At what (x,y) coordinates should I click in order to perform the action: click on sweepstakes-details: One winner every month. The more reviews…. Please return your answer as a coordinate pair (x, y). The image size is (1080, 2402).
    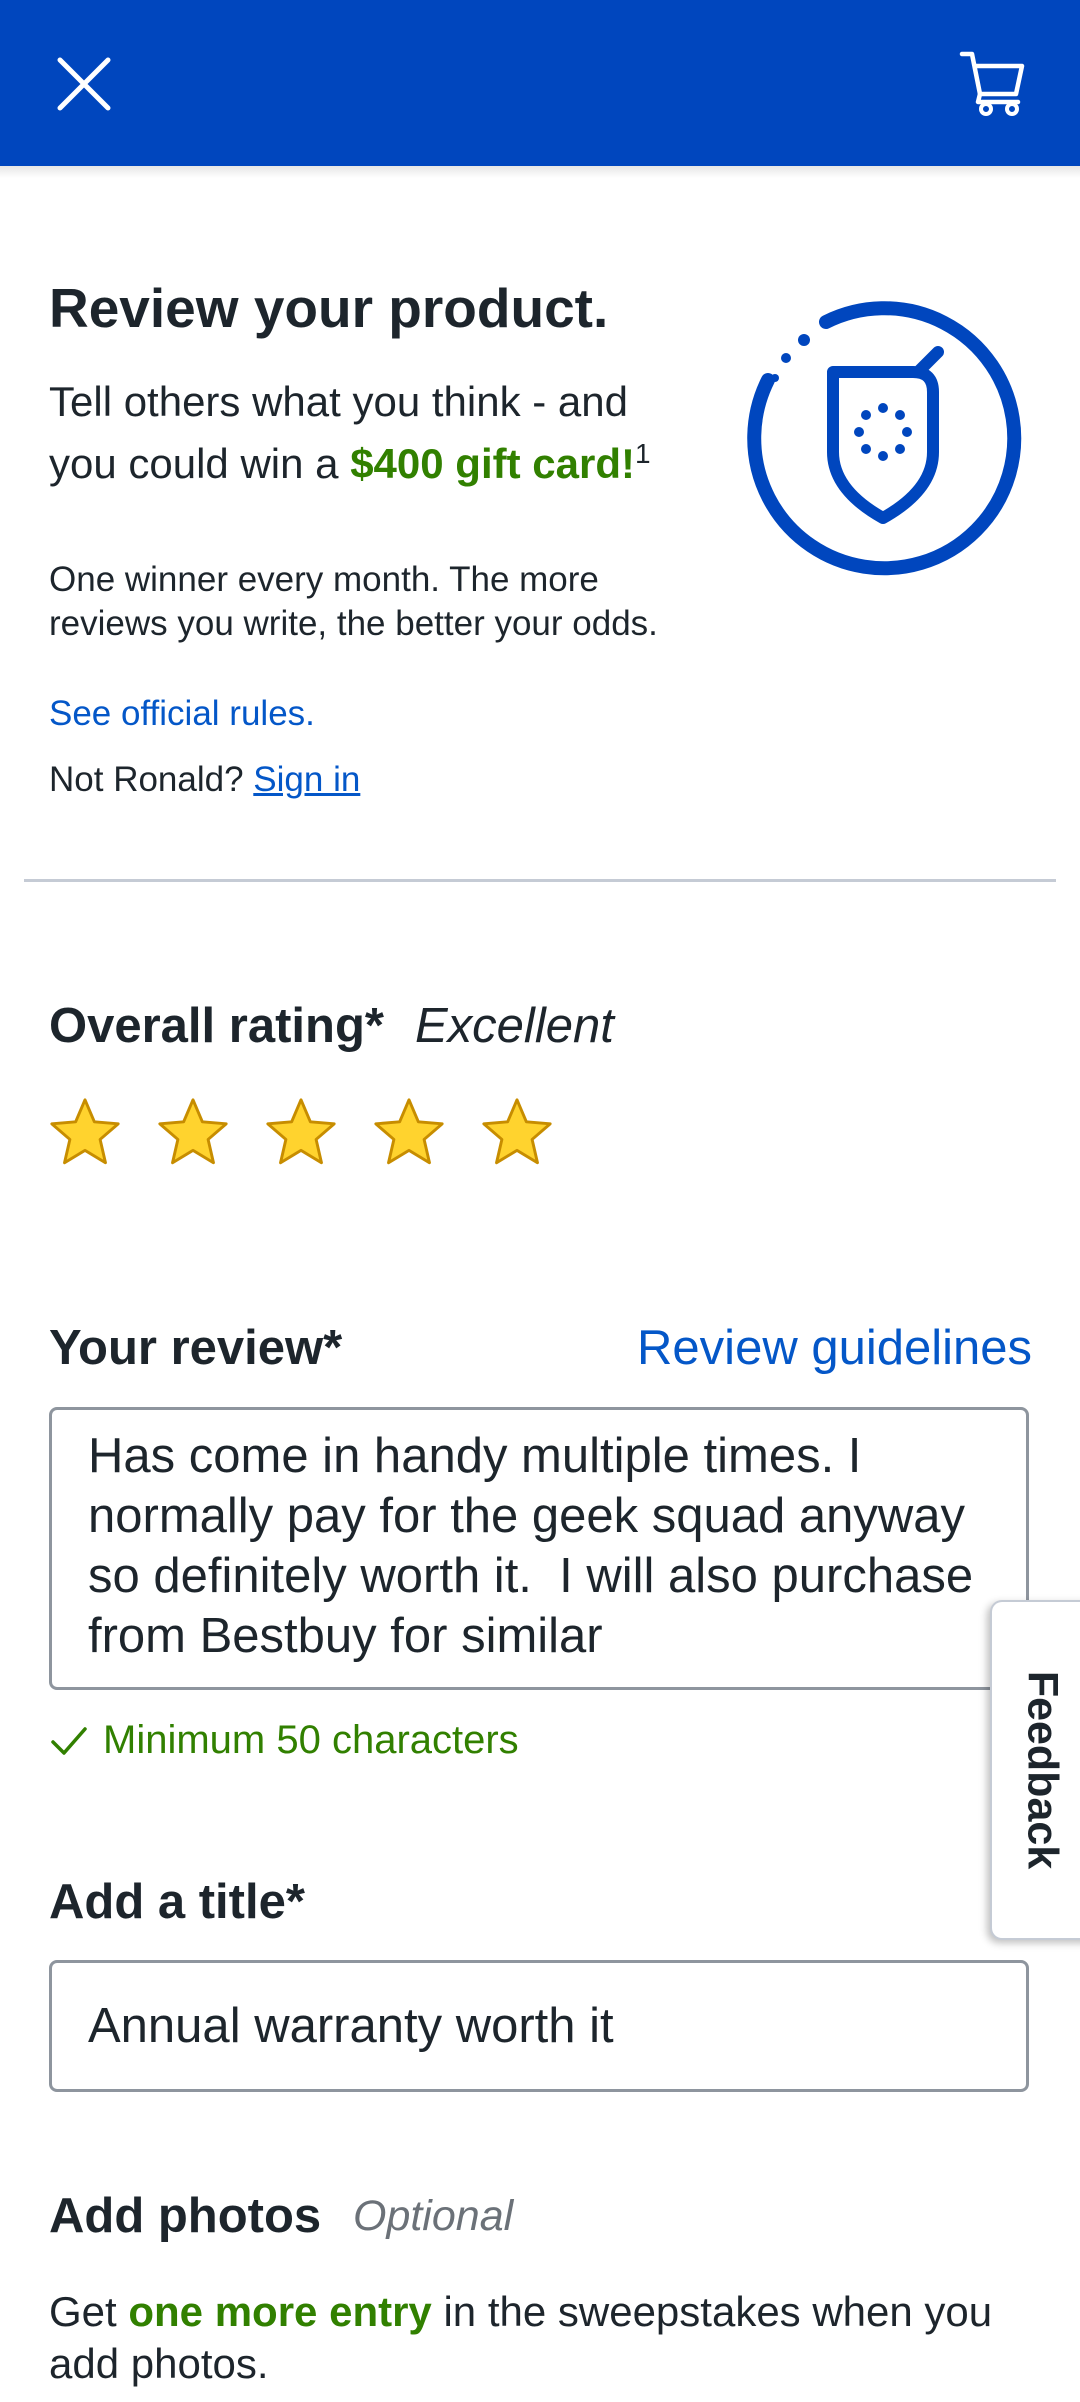
    Looking at the image, I should click on (353, 601).